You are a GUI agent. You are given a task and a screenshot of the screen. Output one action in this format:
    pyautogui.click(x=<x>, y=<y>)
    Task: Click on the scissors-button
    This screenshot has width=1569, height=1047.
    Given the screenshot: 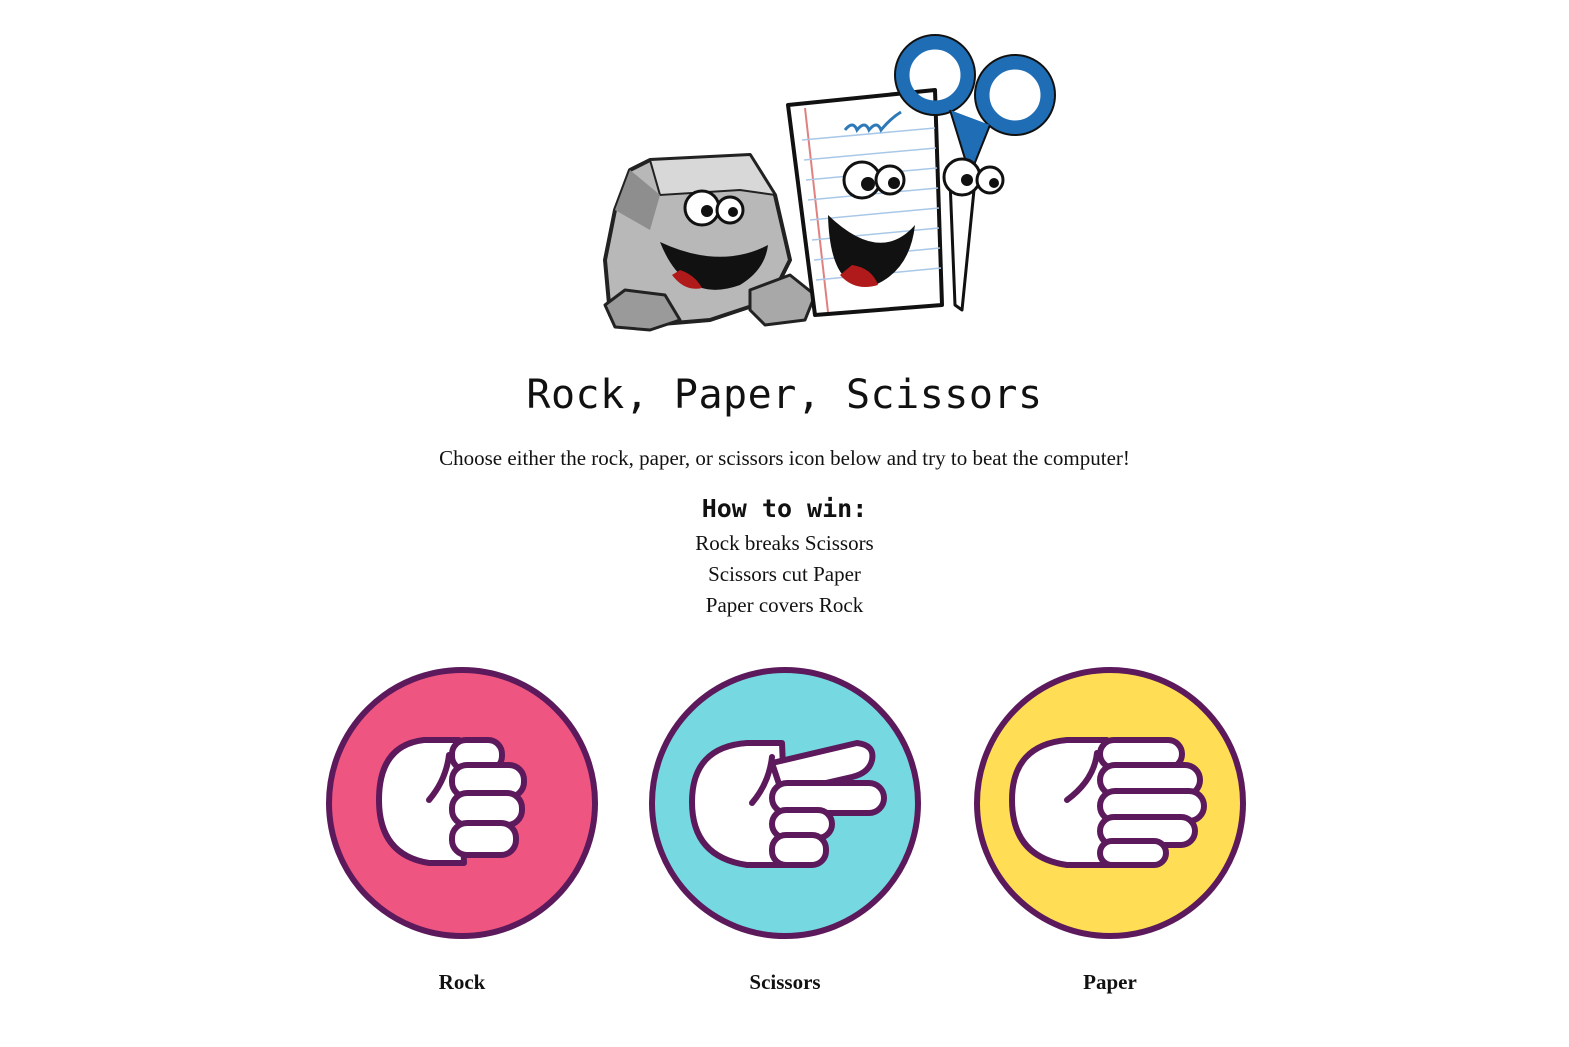 What is the action you would take?
    pyautogui.click(x=785, y=803)
    